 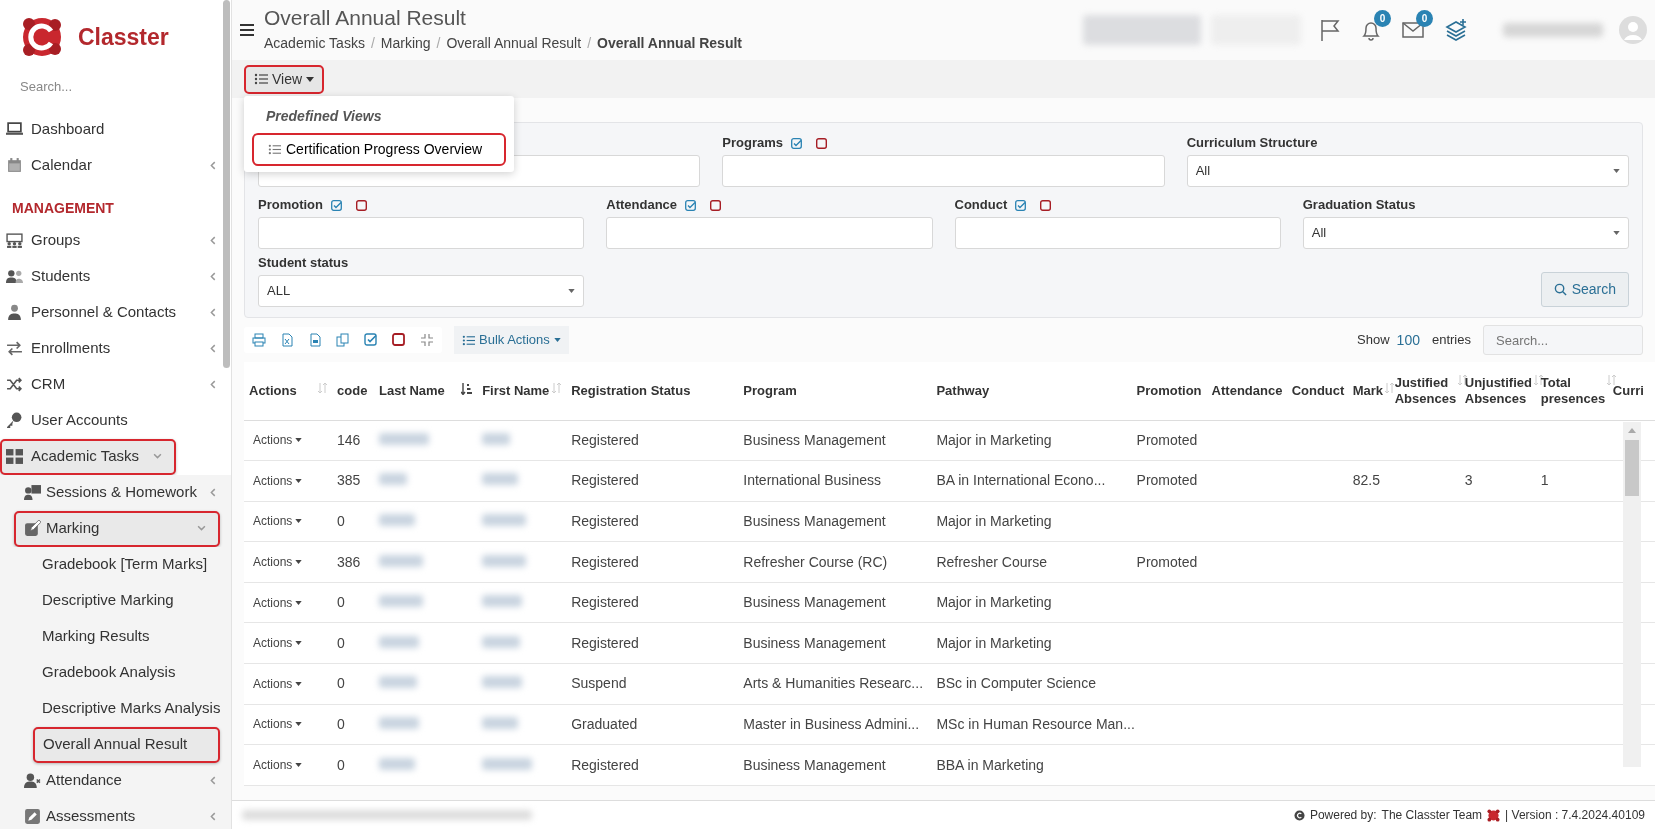 What do you see at coordinates (412, 390) in the screenshot?
I see `column-header: Last Name` at bounding box center [412, 390].